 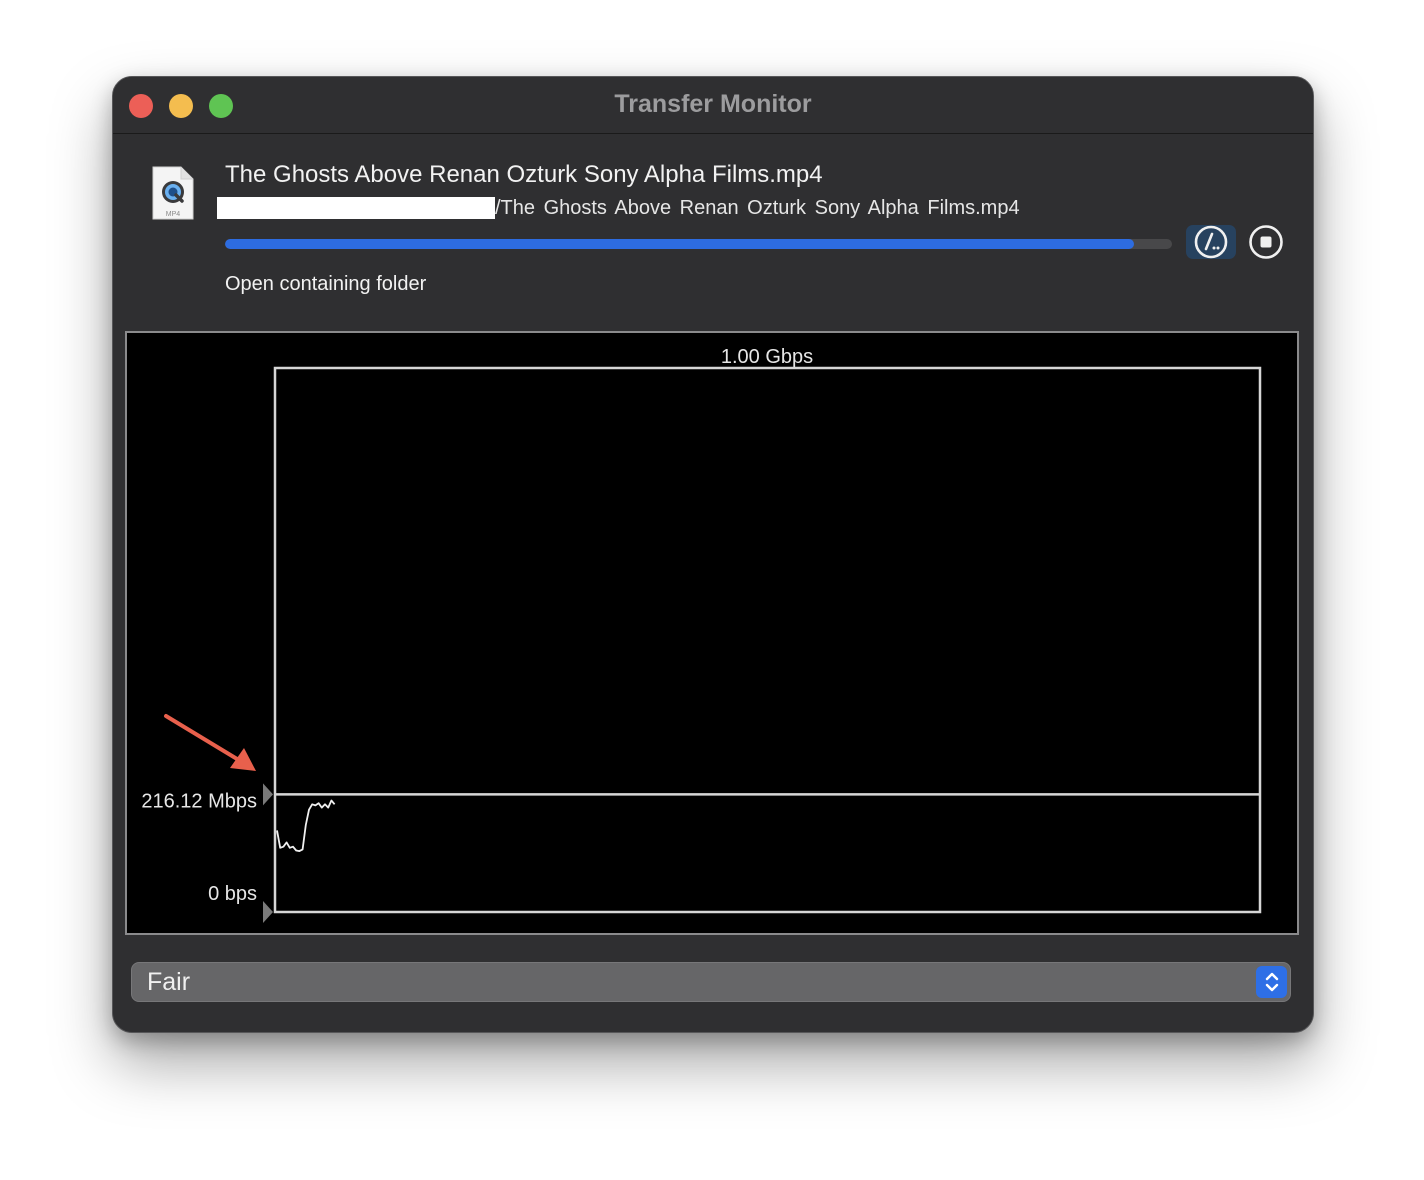 I want to click on current-rate-marker, so click(x=268, y=794).